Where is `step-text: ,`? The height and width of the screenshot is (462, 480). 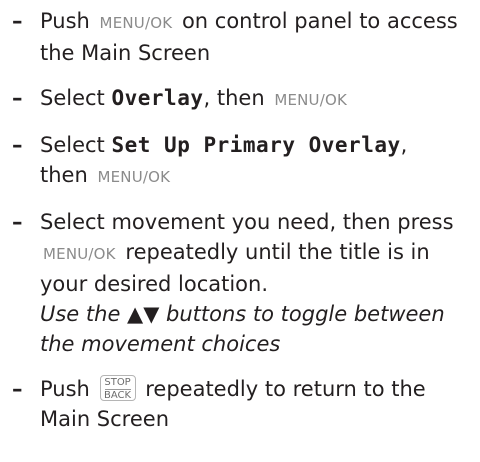 step-text: , is located at coordinates (404, 145).